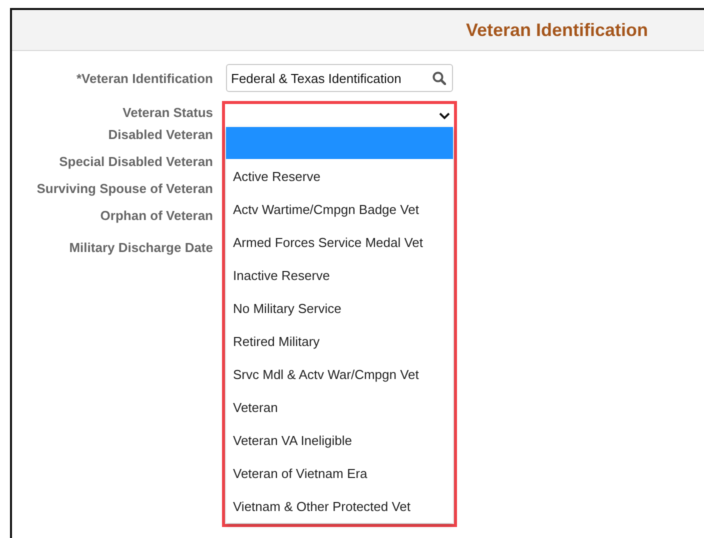 This screenshot has height=538, width=704. I want to click on dropdown-option: No Military Service, so click(339, 308).